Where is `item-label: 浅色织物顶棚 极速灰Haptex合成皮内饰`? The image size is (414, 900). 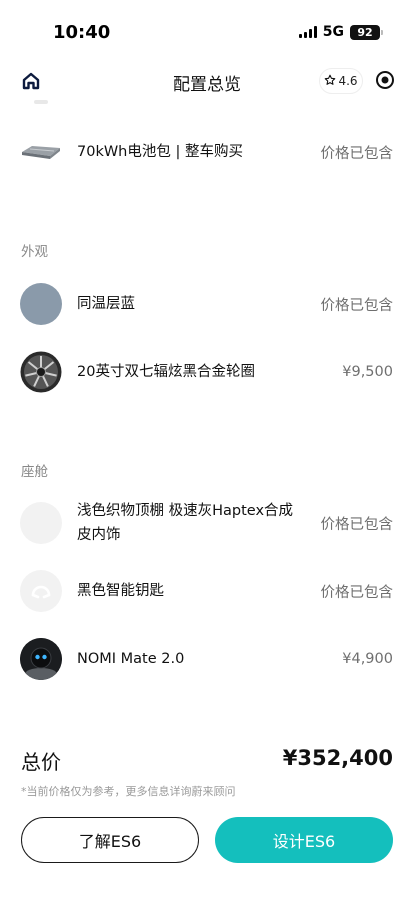
item-label: 浅色织物顶棚 极速灰Haptex合成皮内饰 is located at coordinates (185, 523).